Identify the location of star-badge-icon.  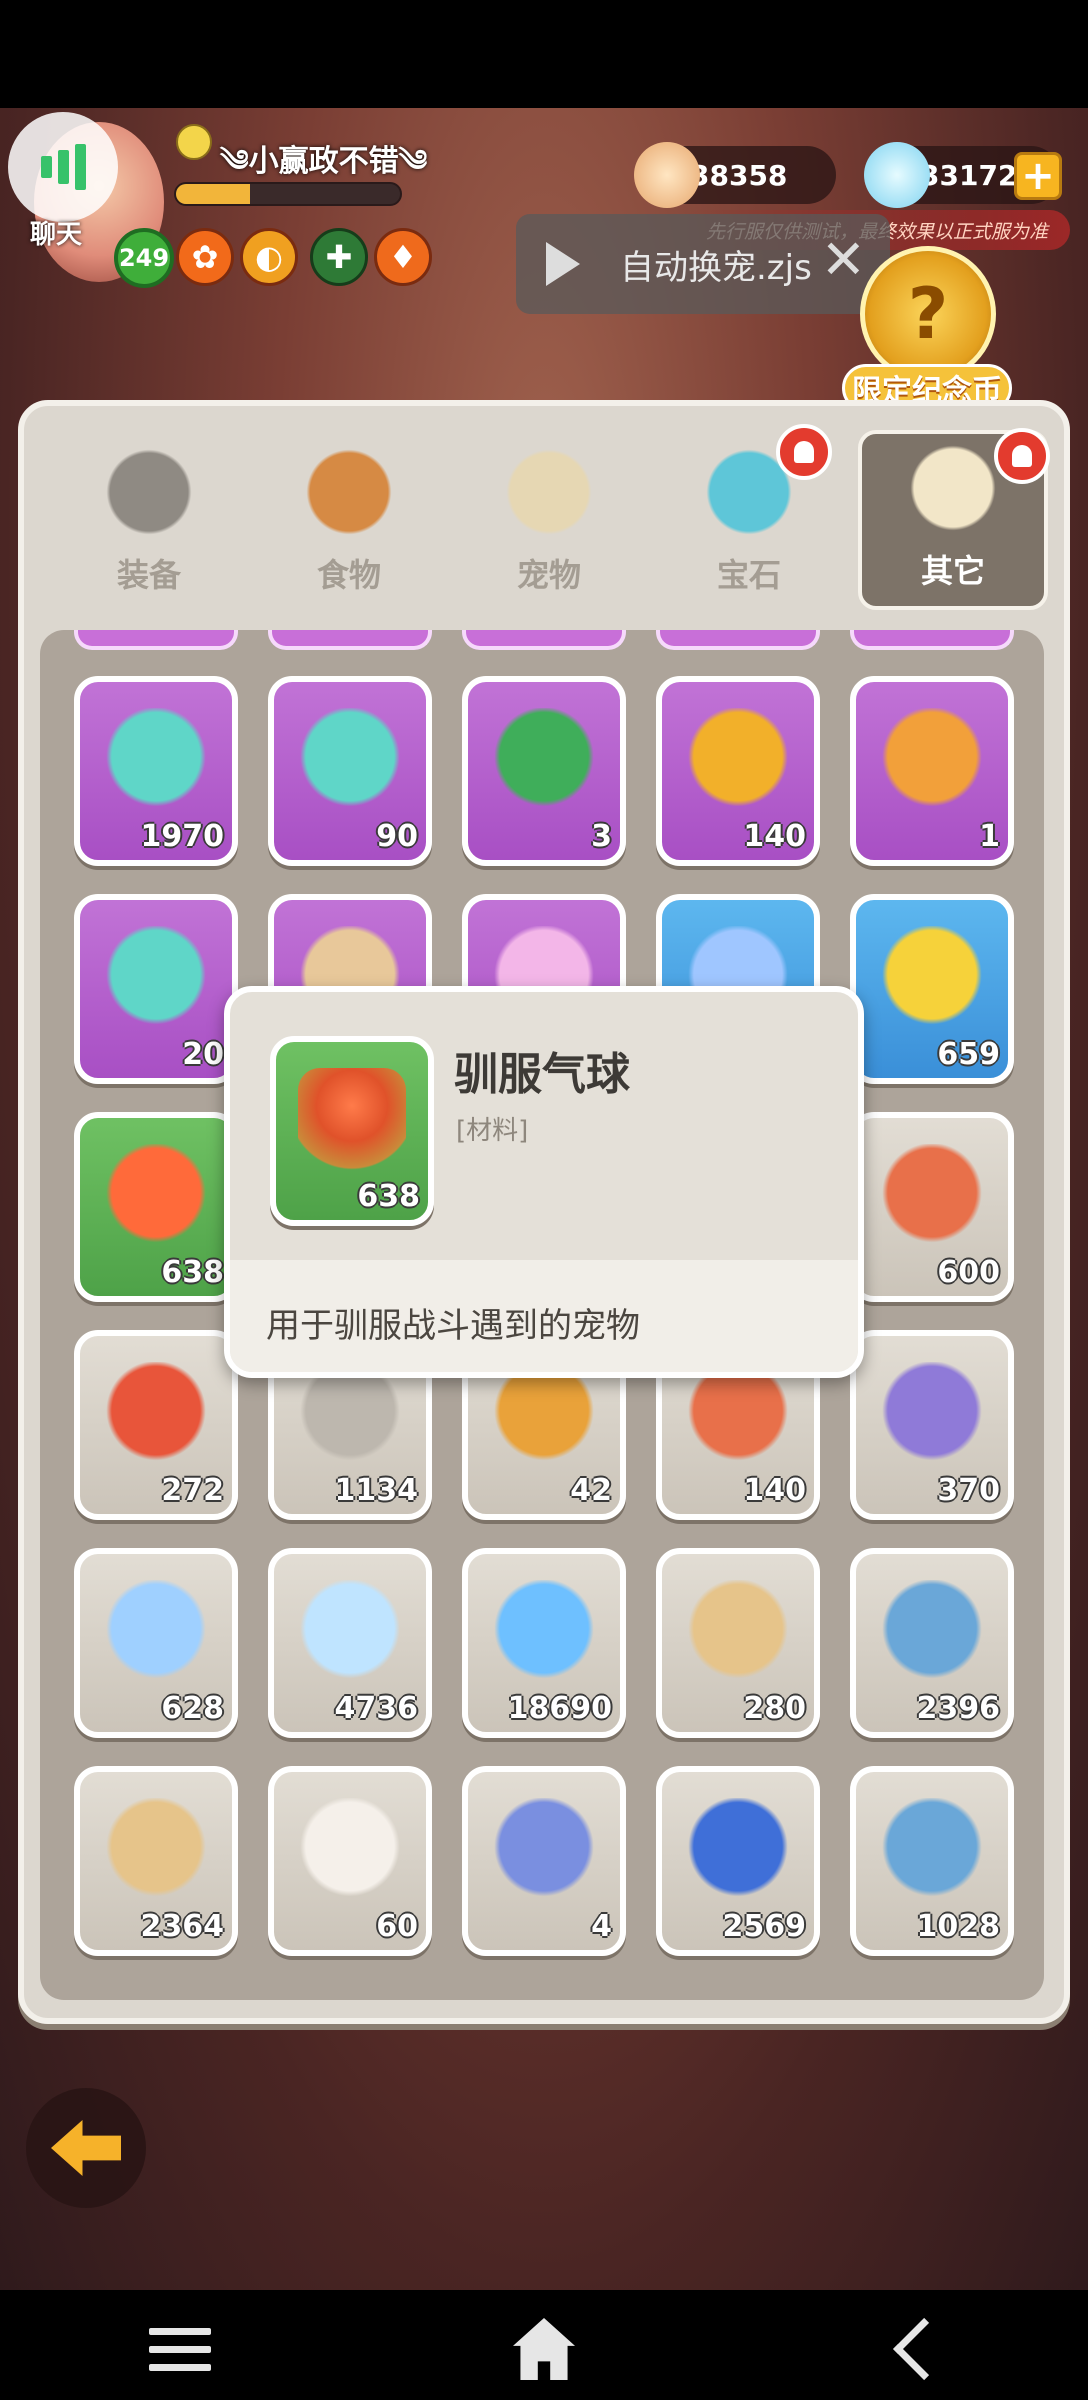
(738, 762).